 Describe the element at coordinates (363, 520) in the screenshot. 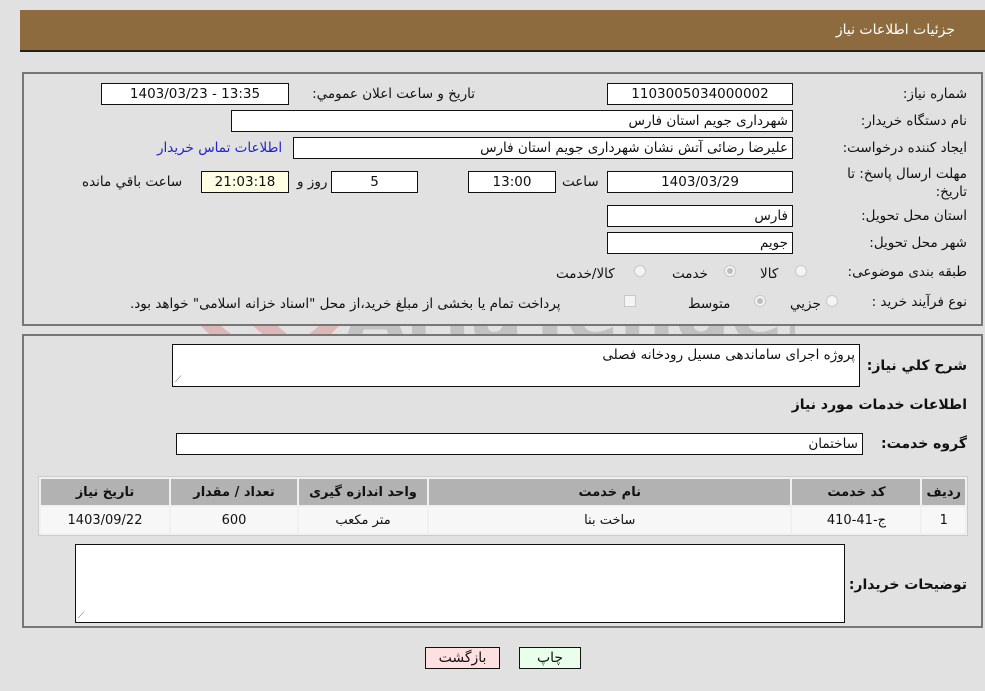

I see `cell-unit: متر مکعب` at that location.